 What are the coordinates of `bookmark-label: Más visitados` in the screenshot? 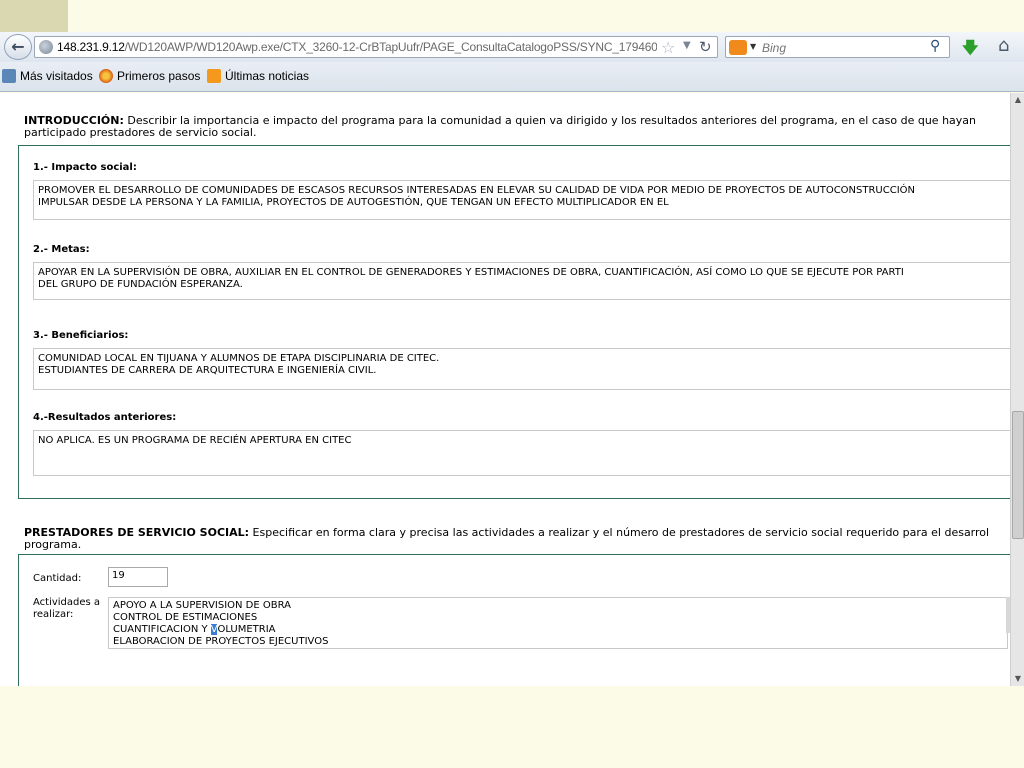 It's located at (56, 76).